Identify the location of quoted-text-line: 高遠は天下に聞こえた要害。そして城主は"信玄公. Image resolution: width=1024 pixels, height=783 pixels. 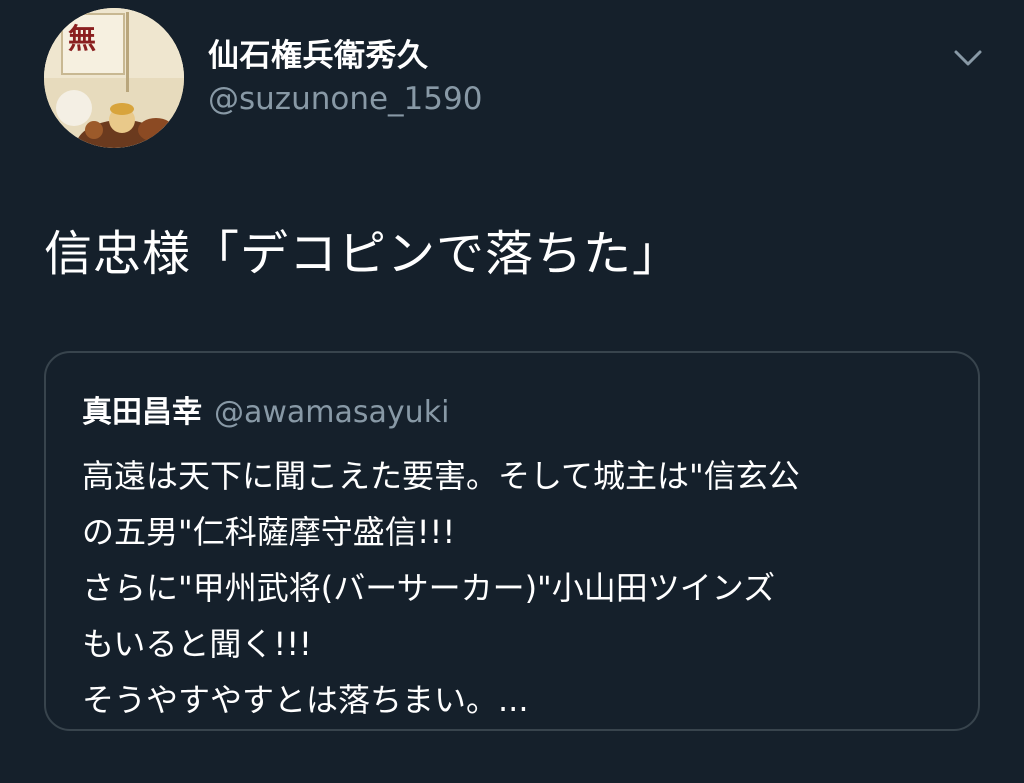
(441, 476).